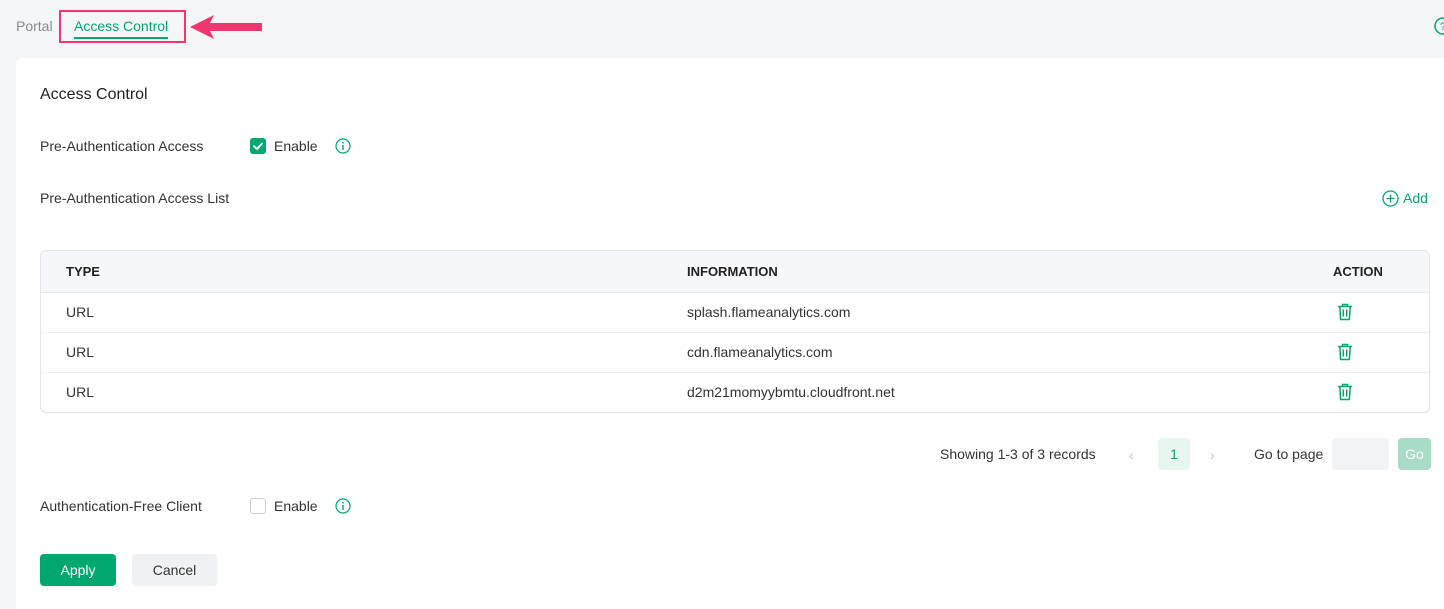 The width and height of the screenshot is (1444, 609). What do you see at coordinates (174, 570) in the screenshot?
I see `cancel-button: Cancel` at bounding box center [174, 570].